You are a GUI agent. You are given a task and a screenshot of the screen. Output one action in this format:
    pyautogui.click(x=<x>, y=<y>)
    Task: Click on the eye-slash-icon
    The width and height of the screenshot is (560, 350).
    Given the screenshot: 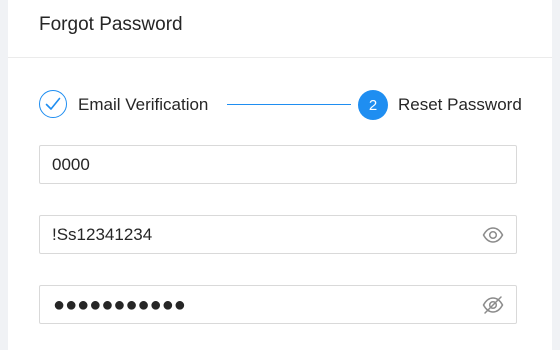 What is the action you would take?
    pyautogui.click(x=493, y=305)
    